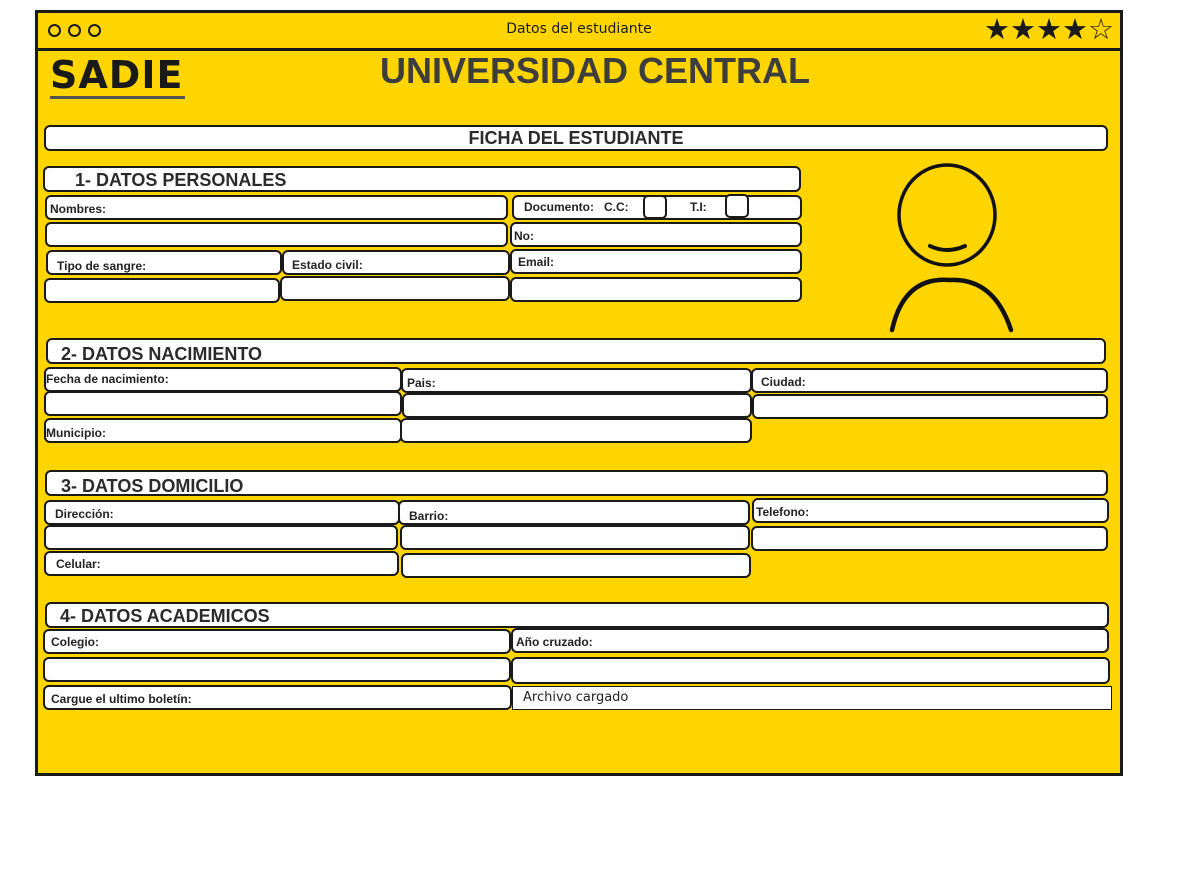 Image resolution: width=1190 pixels, height=877 pixels. Describe the element at coordinates (616, 207) in the screenshot. I see `cc-label: C.C:` at that location.